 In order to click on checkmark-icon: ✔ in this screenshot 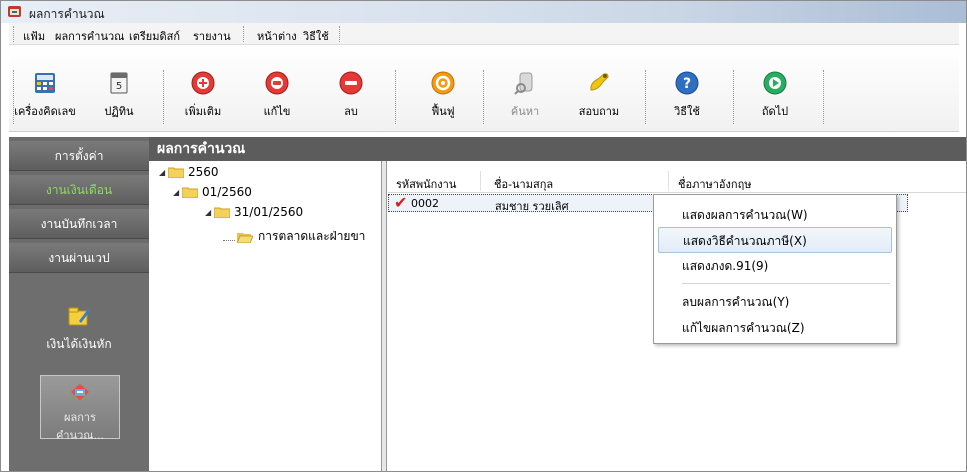, I will do `click(401, 202)`.